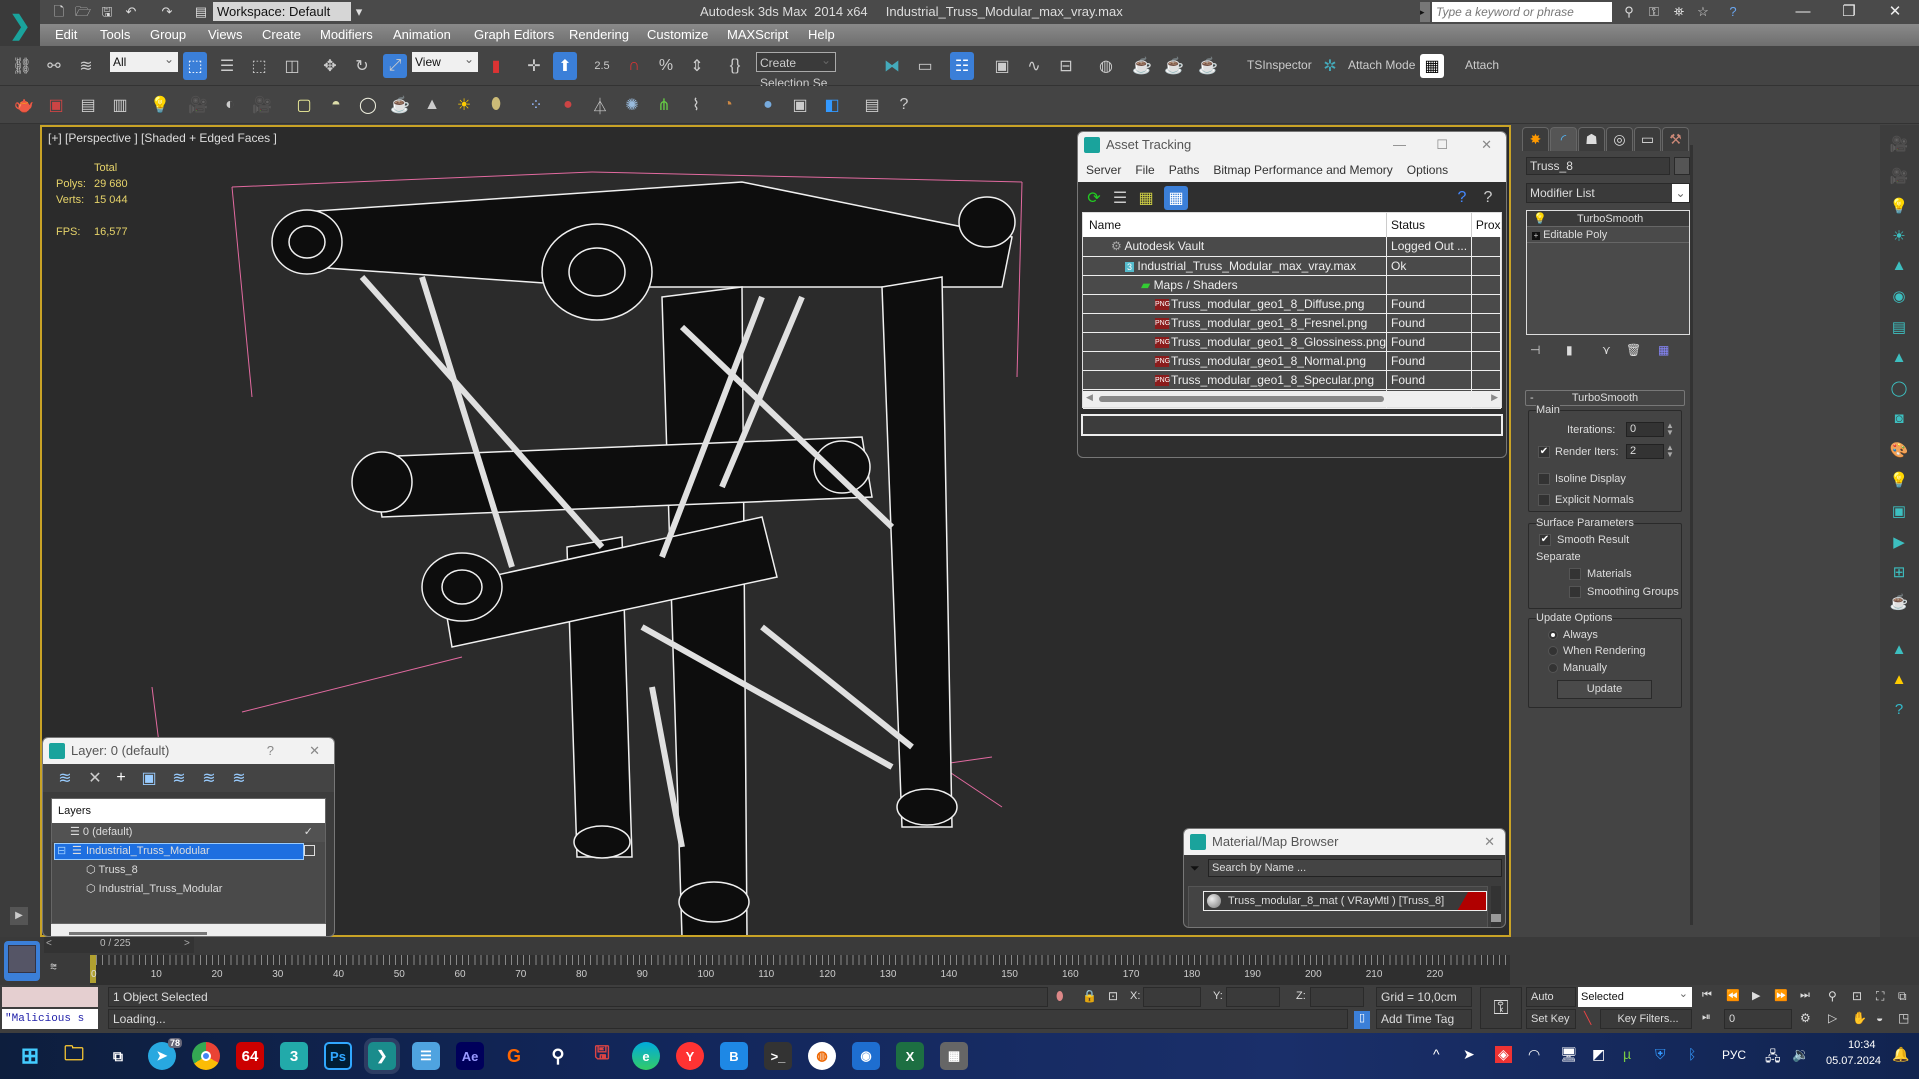 Image resolution: width=1919 pixels, height=1079 pixels. What do you see at coordinates (22, 66) in the screenshot?
I see `select-and-link-icon: ⛓` at bounding box center [22, 66].